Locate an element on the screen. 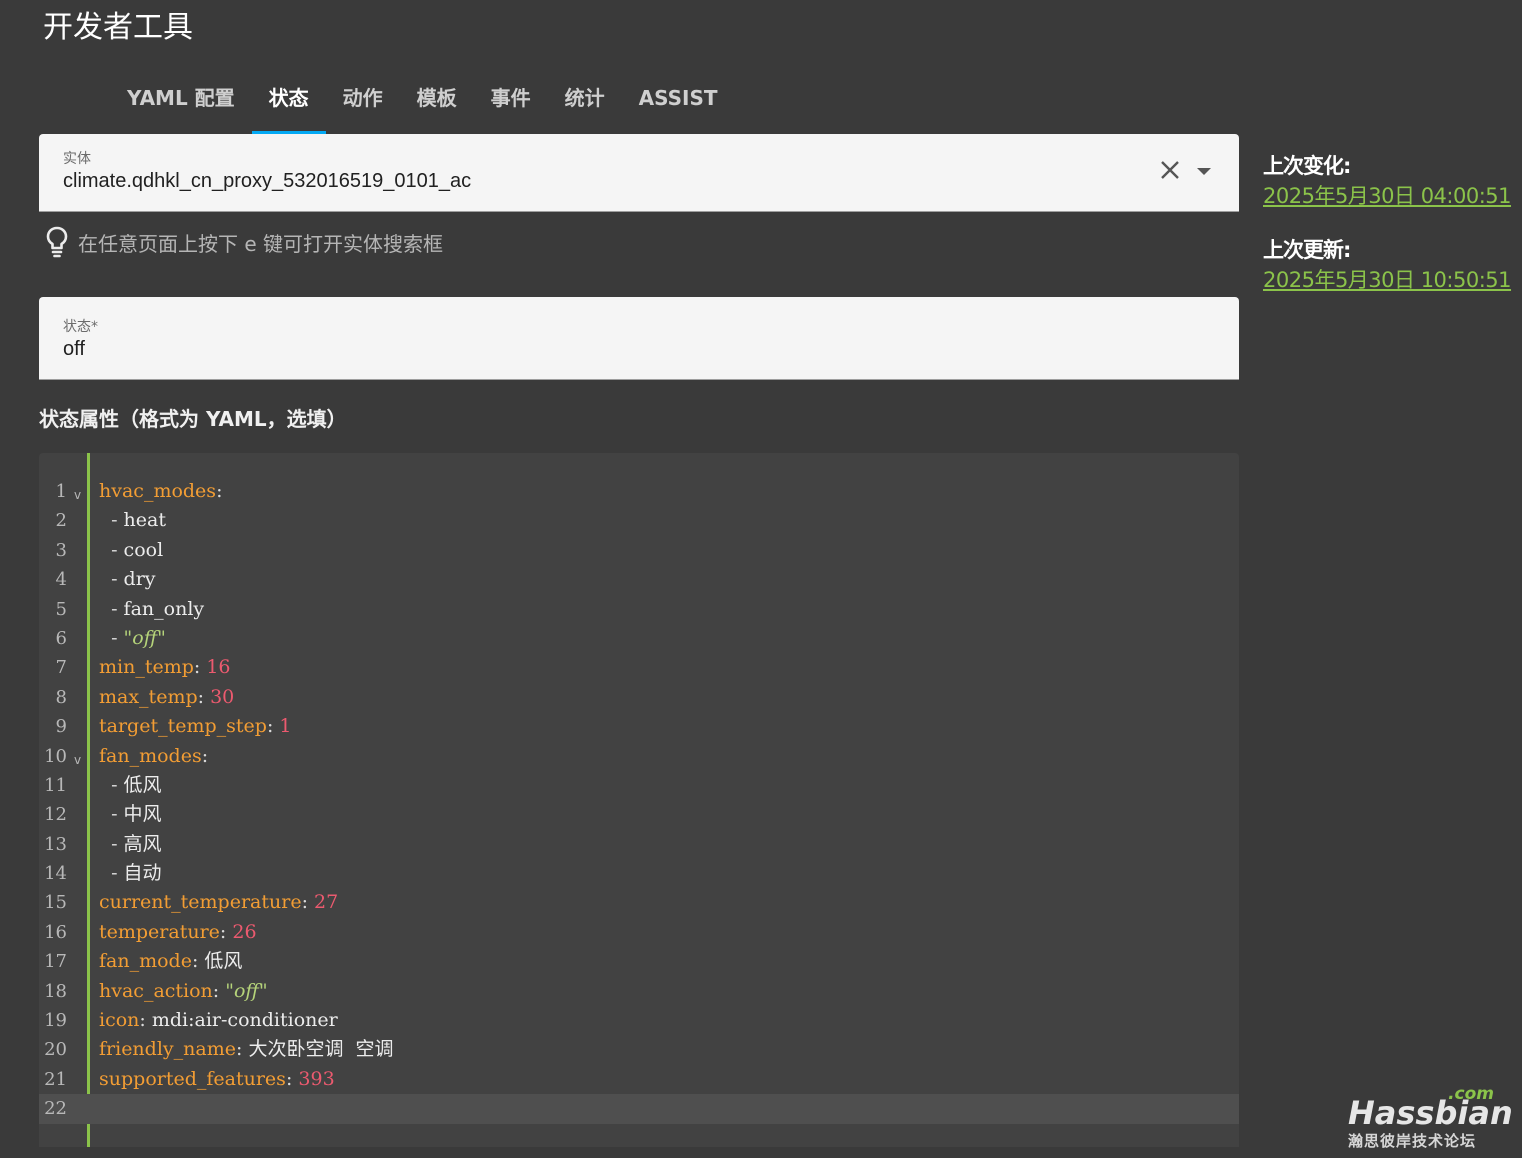 The width and height of the screenshot is (1522, 1158). code-line: 10 v fan_modes: is located at coordinates (639, 756).